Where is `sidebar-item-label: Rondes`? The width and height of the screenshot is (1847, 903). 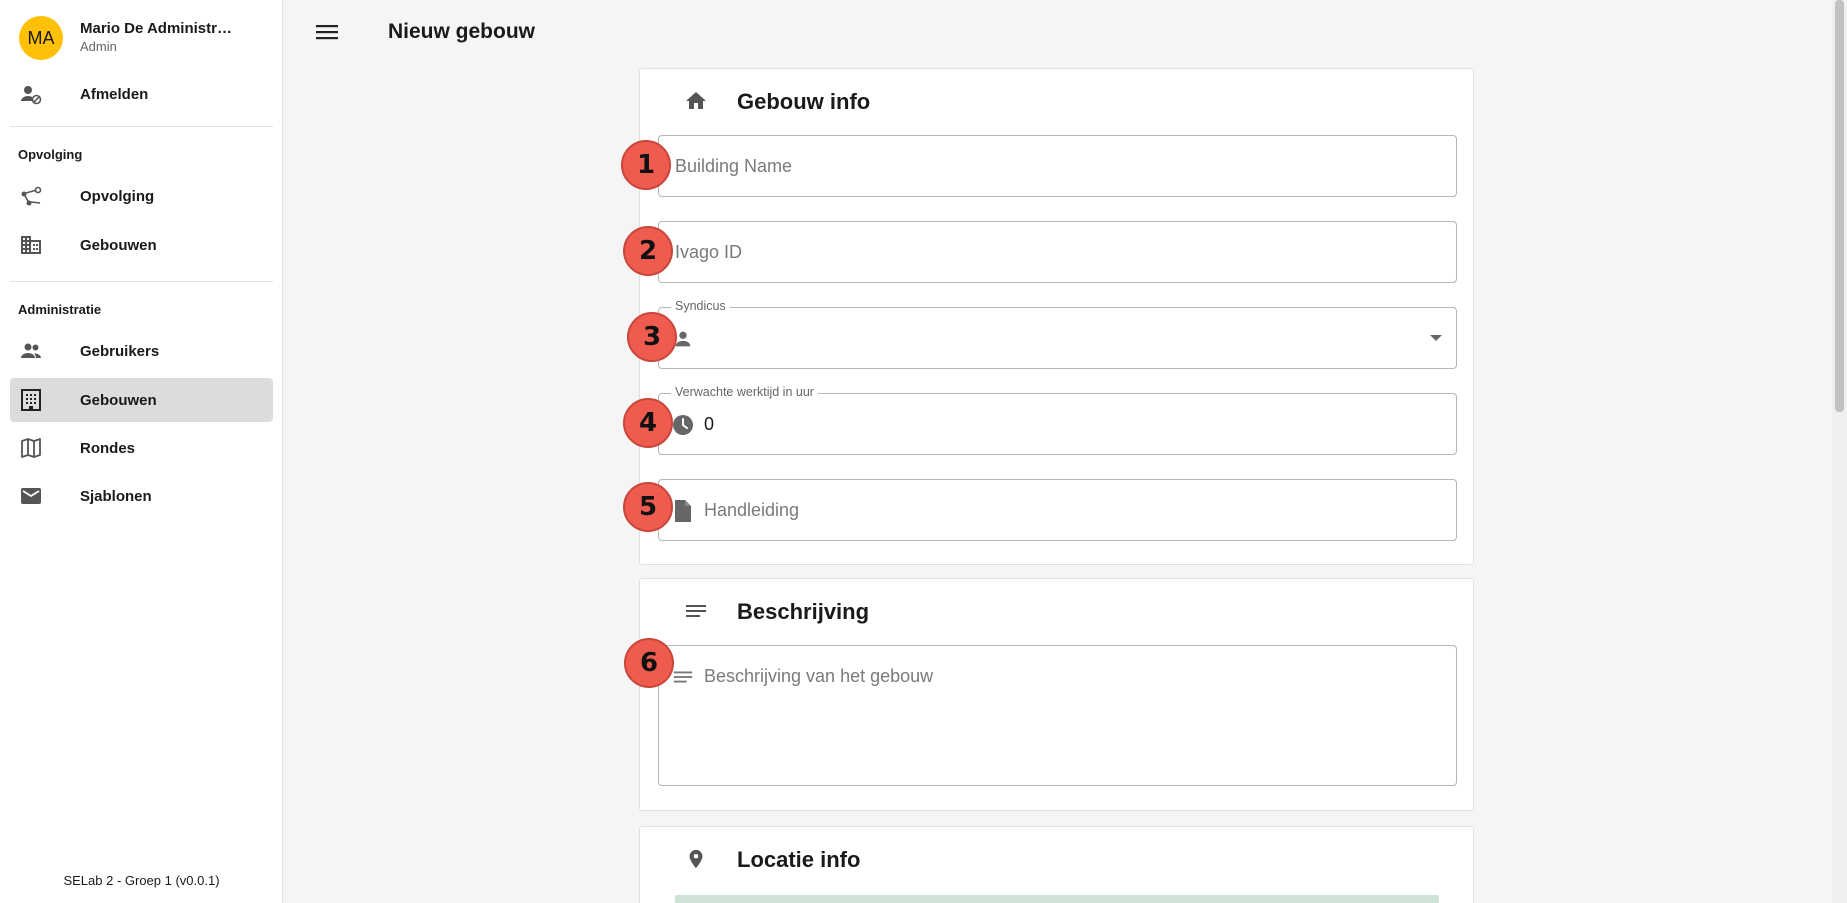 sidebar-item-label: Rondes is located at coordinates (108, 448).